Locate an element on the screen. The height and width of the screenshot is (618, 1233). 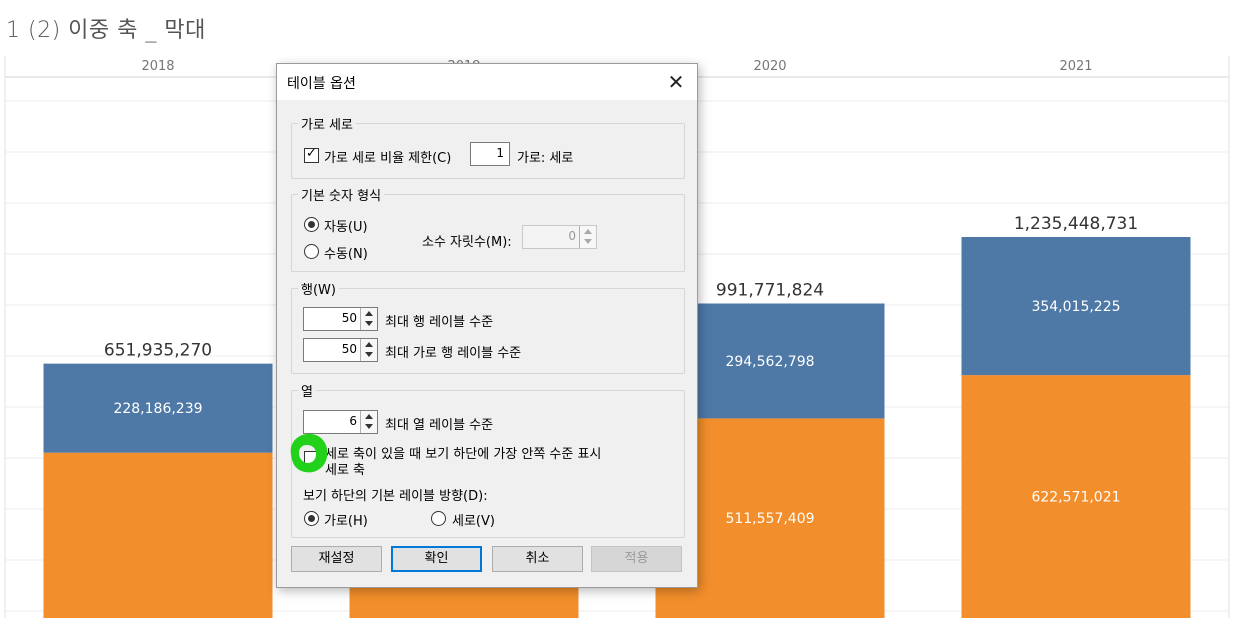
checkmark-icon: ✓ is located at coordinates (311, 153).